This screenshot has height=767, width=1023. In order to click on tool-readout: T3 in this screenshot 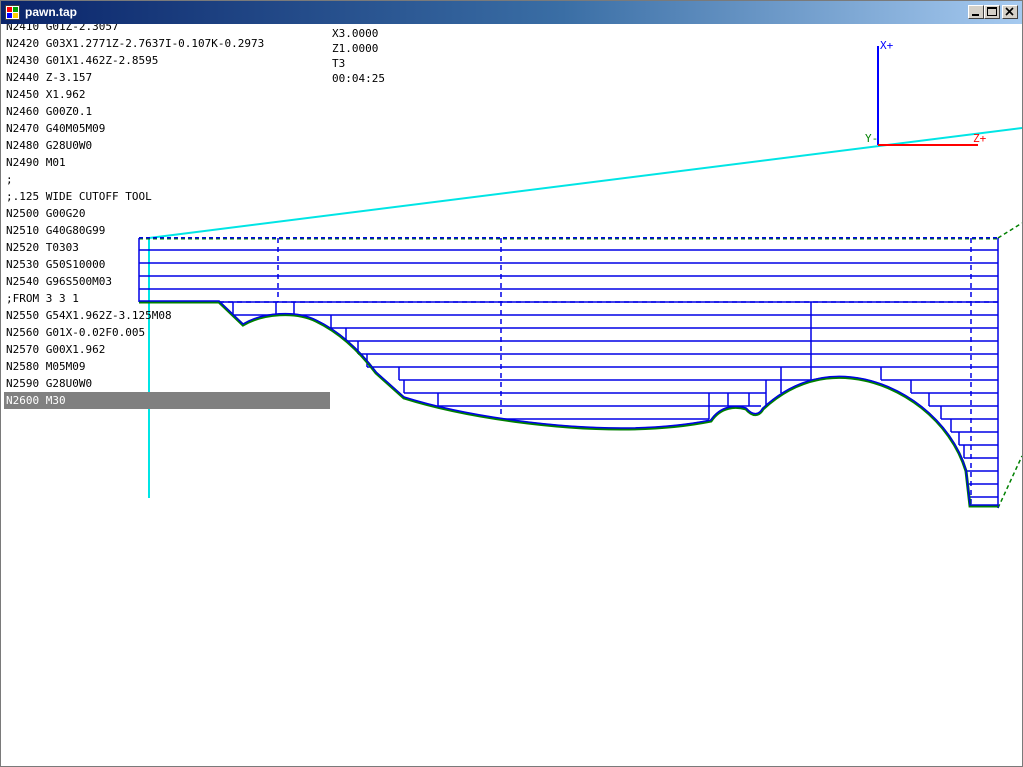, I will do `click(339, 63)`.